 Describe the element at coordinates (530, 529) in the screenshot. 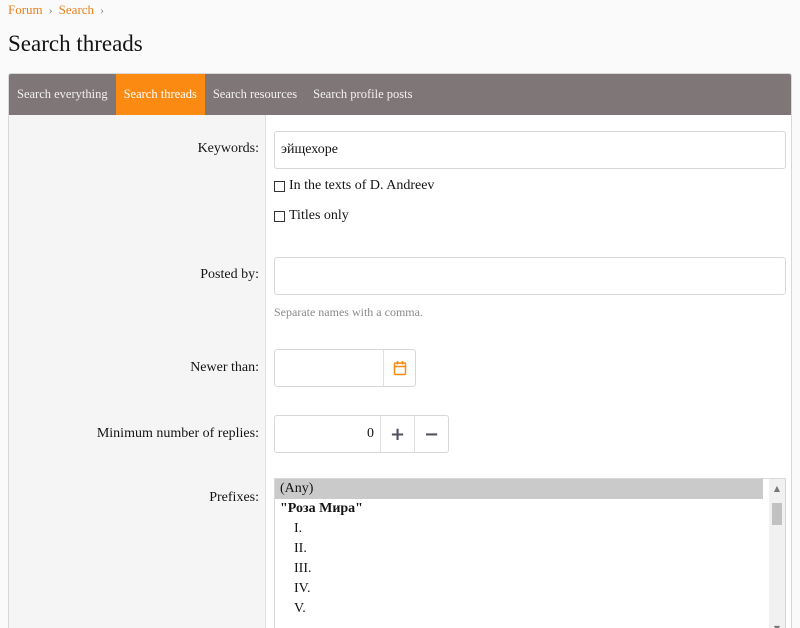

I see `prefix-option: I.` at that location.